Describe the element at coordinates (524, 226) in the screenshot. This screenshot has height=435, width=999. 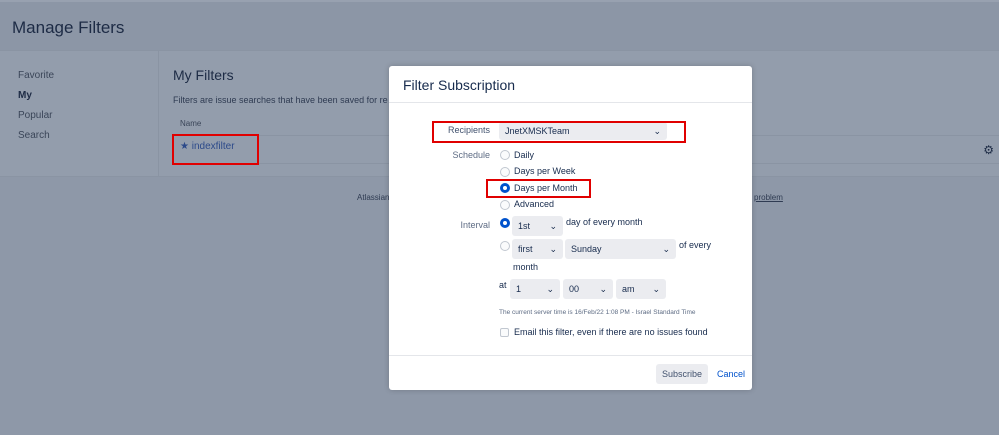
I see `day-value: 1st` at that location.